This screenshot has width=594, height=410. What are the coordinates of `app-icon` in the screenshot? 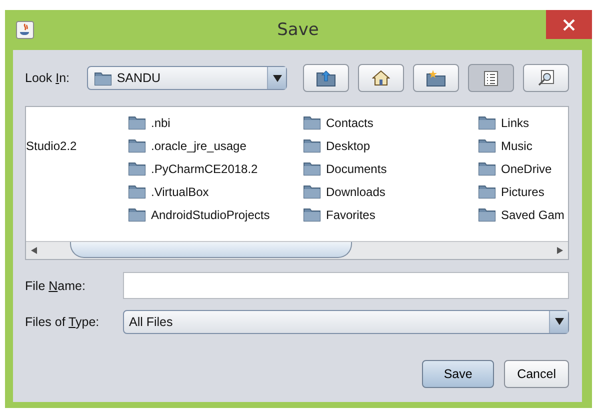 It's located at (25, 30).